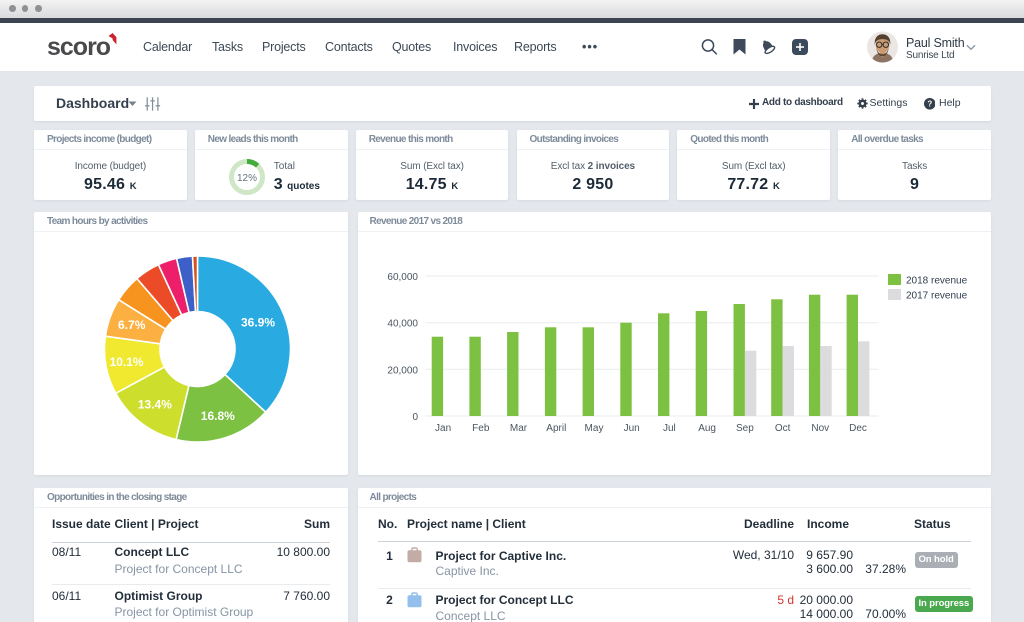  What do you see at coordinates (415, 417) in the screenshot?
I see `svg-text: 0` at bounding box center [415, 417].